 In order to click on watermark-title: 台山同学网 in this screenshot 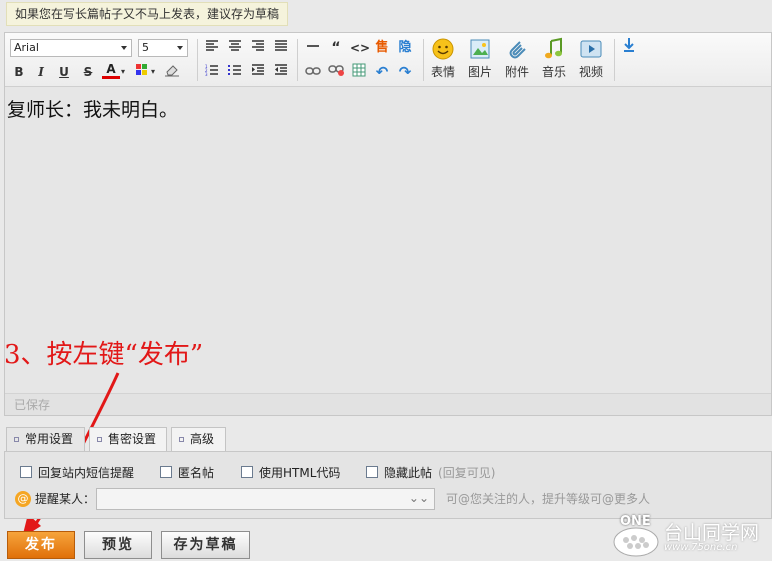, I will do `click(712, 533)`.